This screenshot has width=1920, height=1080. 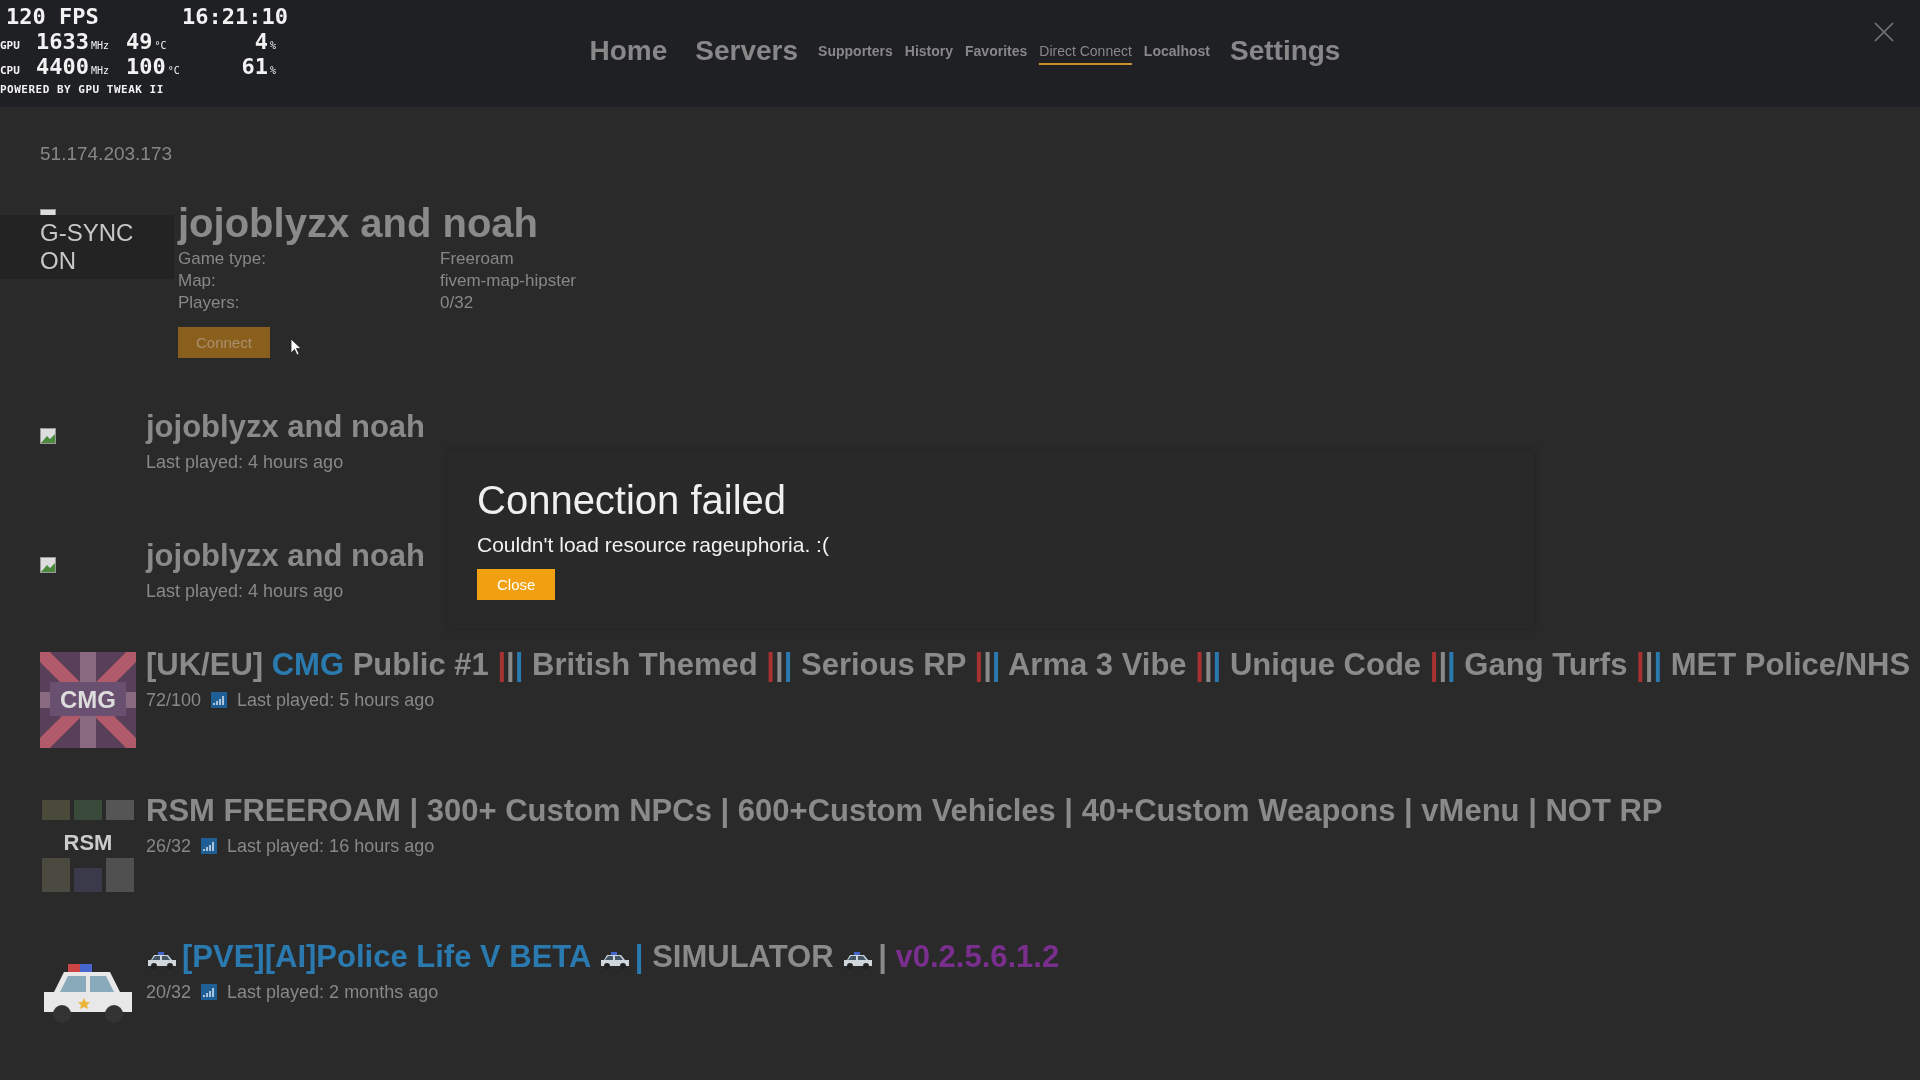 I want to click on temperature-value: 49, so click(x=139, y=41).